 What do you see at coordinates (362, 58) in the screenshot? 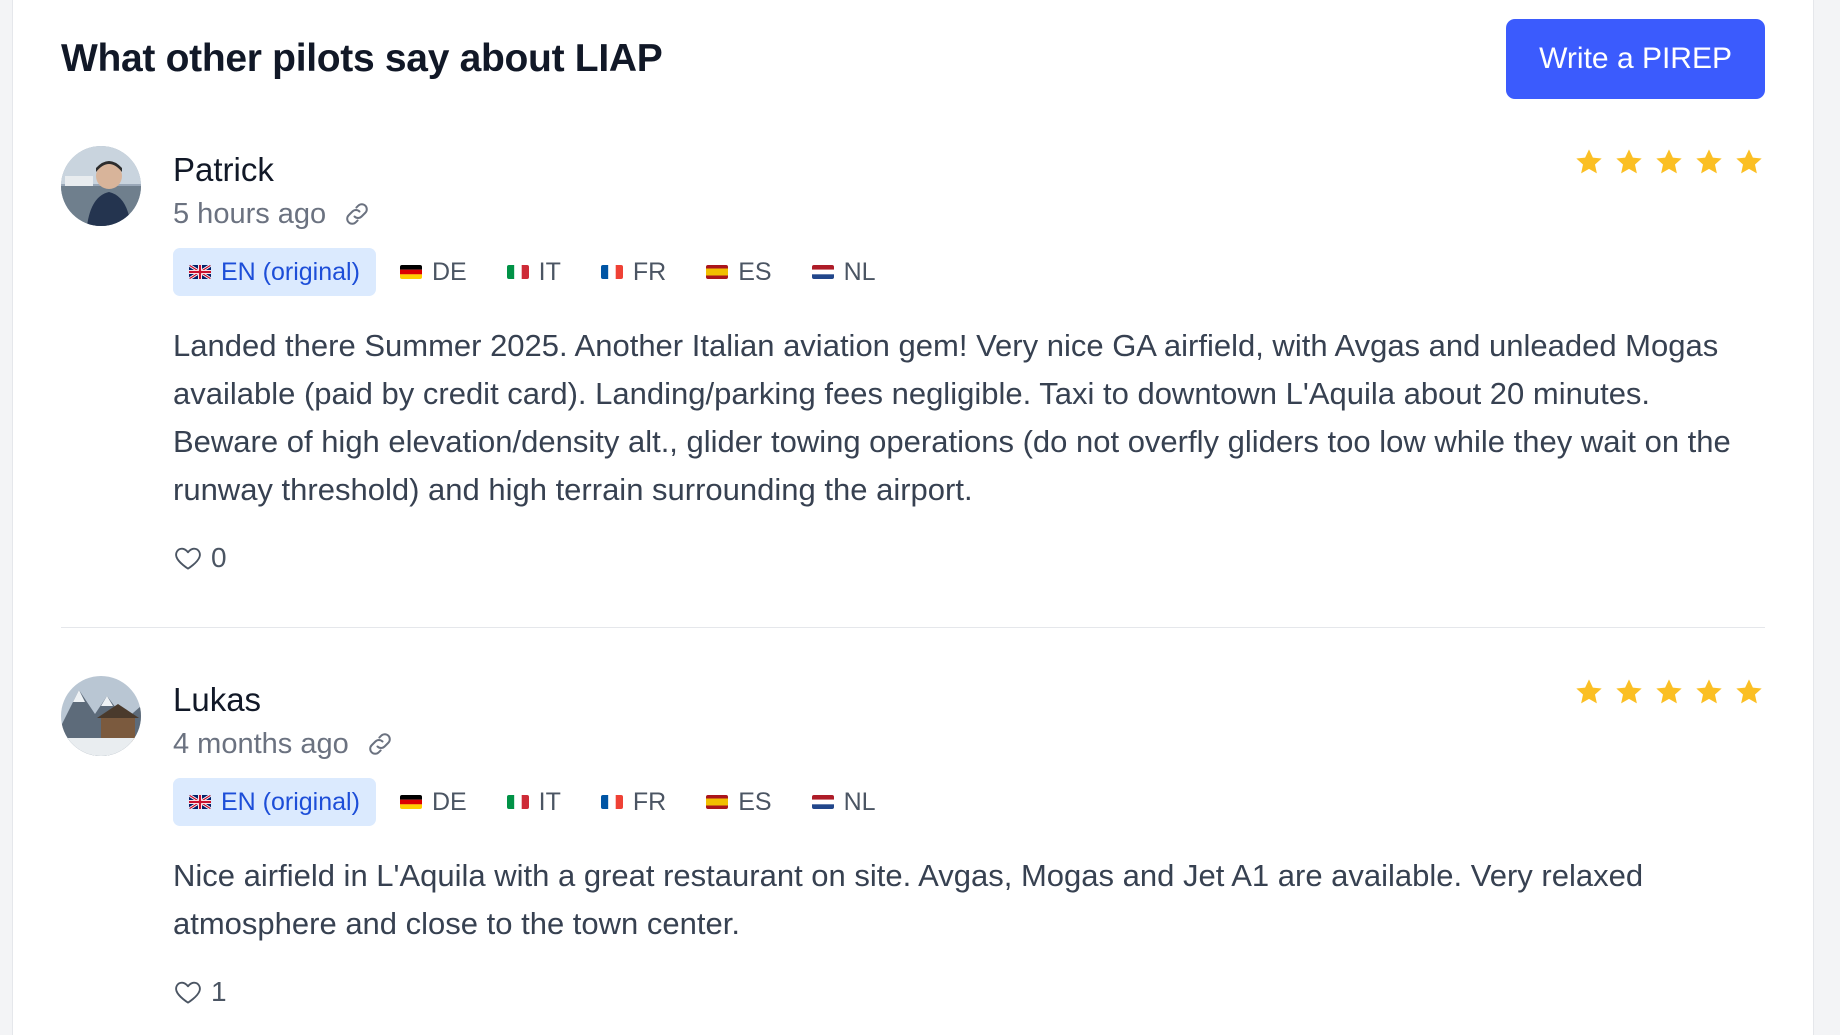
I see `section-title: What other pilots say about LIAP` at bounding box center [362, 58].